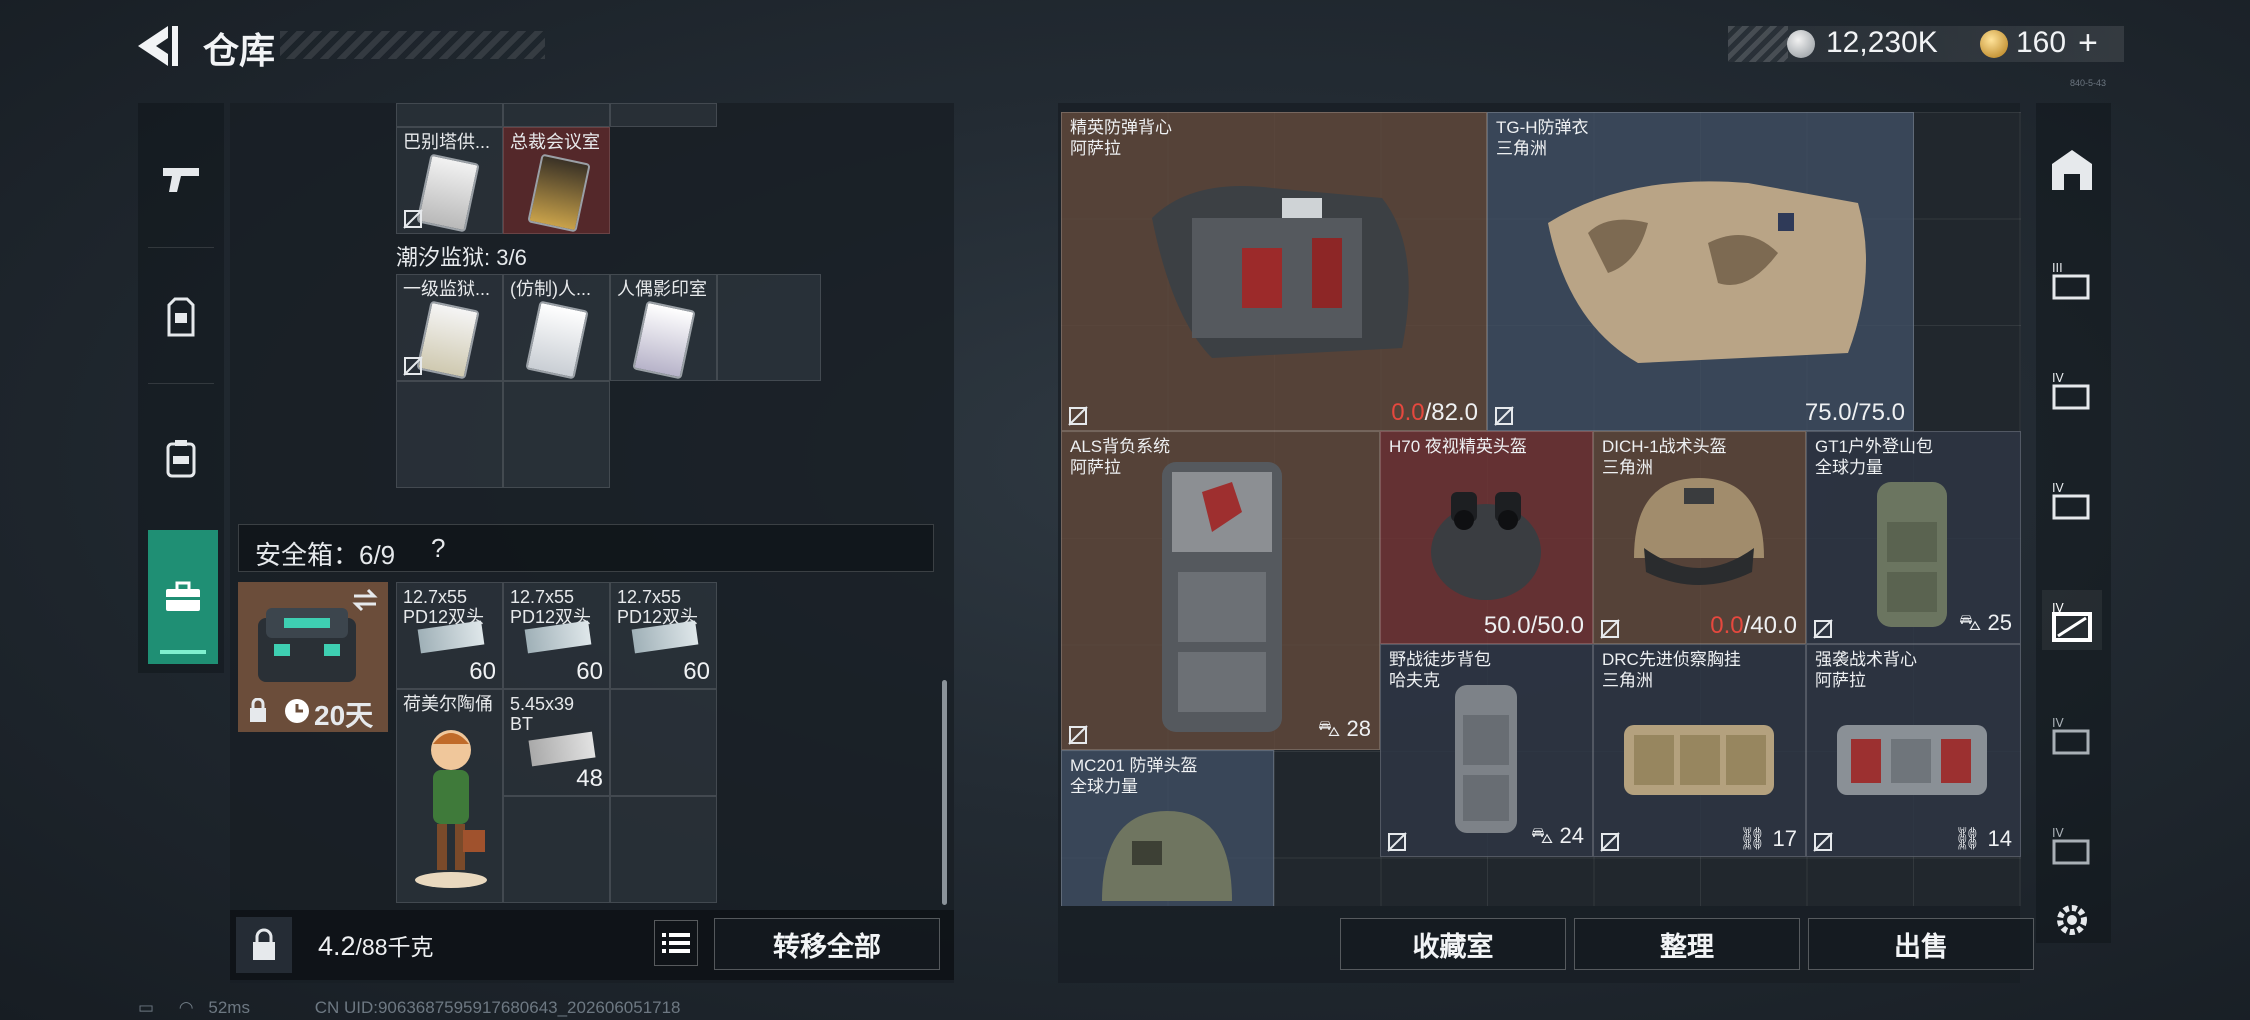 The width and height of the screenshot is (2250, 1020). Describe the element at coordinates (186, 1007) in the screenshot. I see `wifi-icon: ◠` at that location.